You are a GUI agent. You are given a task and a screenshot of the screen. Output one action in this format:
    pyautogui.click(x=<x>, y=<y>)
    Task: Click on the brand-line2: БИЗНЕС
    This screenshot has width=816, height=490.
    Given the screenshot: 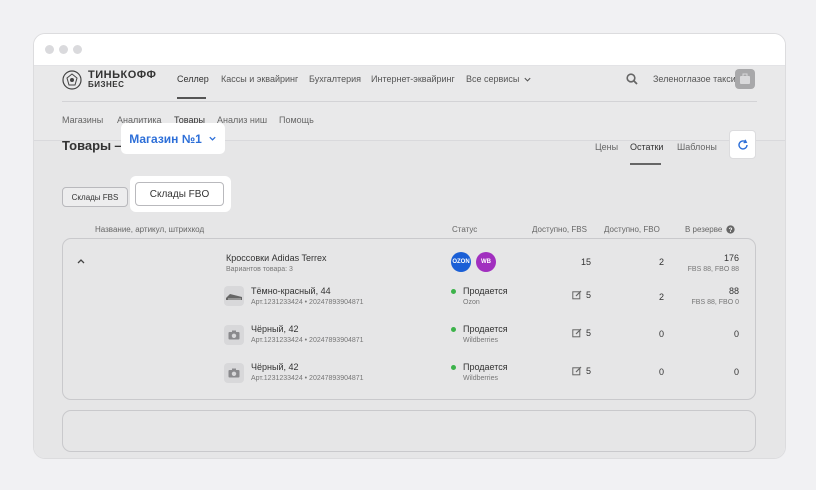 What is the action you would take?
    pyautogui.click(x=106, y=84)
    